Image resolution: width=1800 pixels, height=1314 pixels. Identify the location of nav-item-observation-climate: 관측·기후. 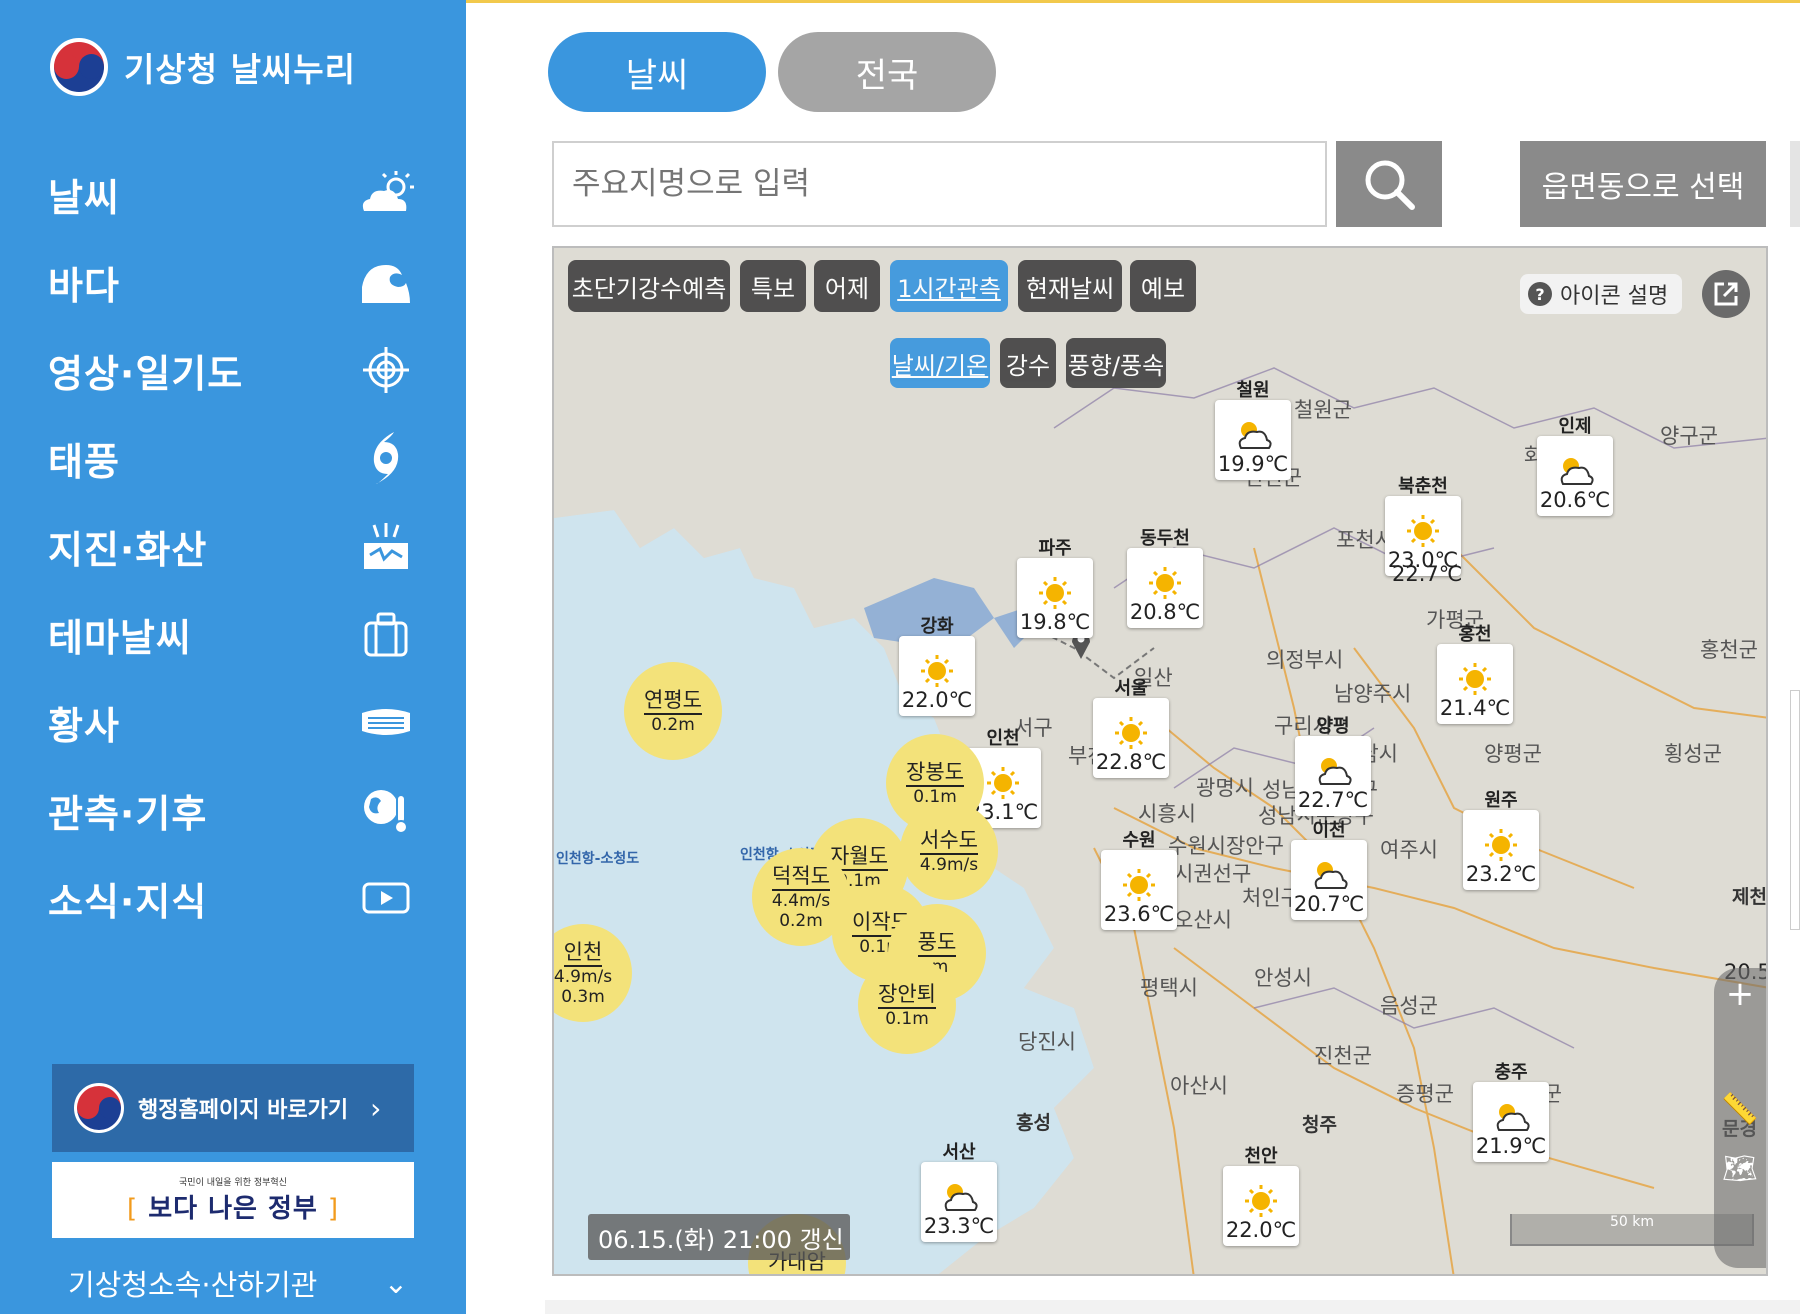
(233, 810).